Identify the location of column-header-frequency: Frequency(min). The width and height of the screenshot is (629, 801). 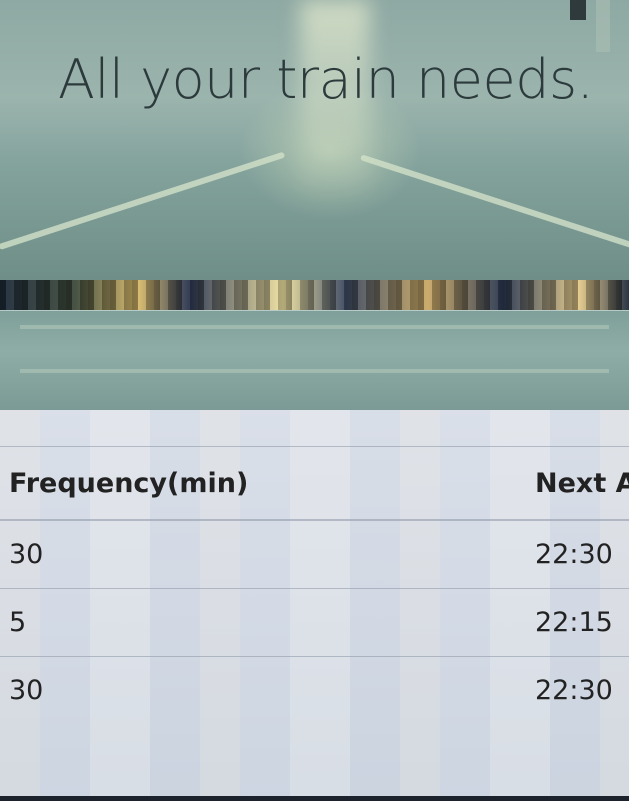
(263, 483).